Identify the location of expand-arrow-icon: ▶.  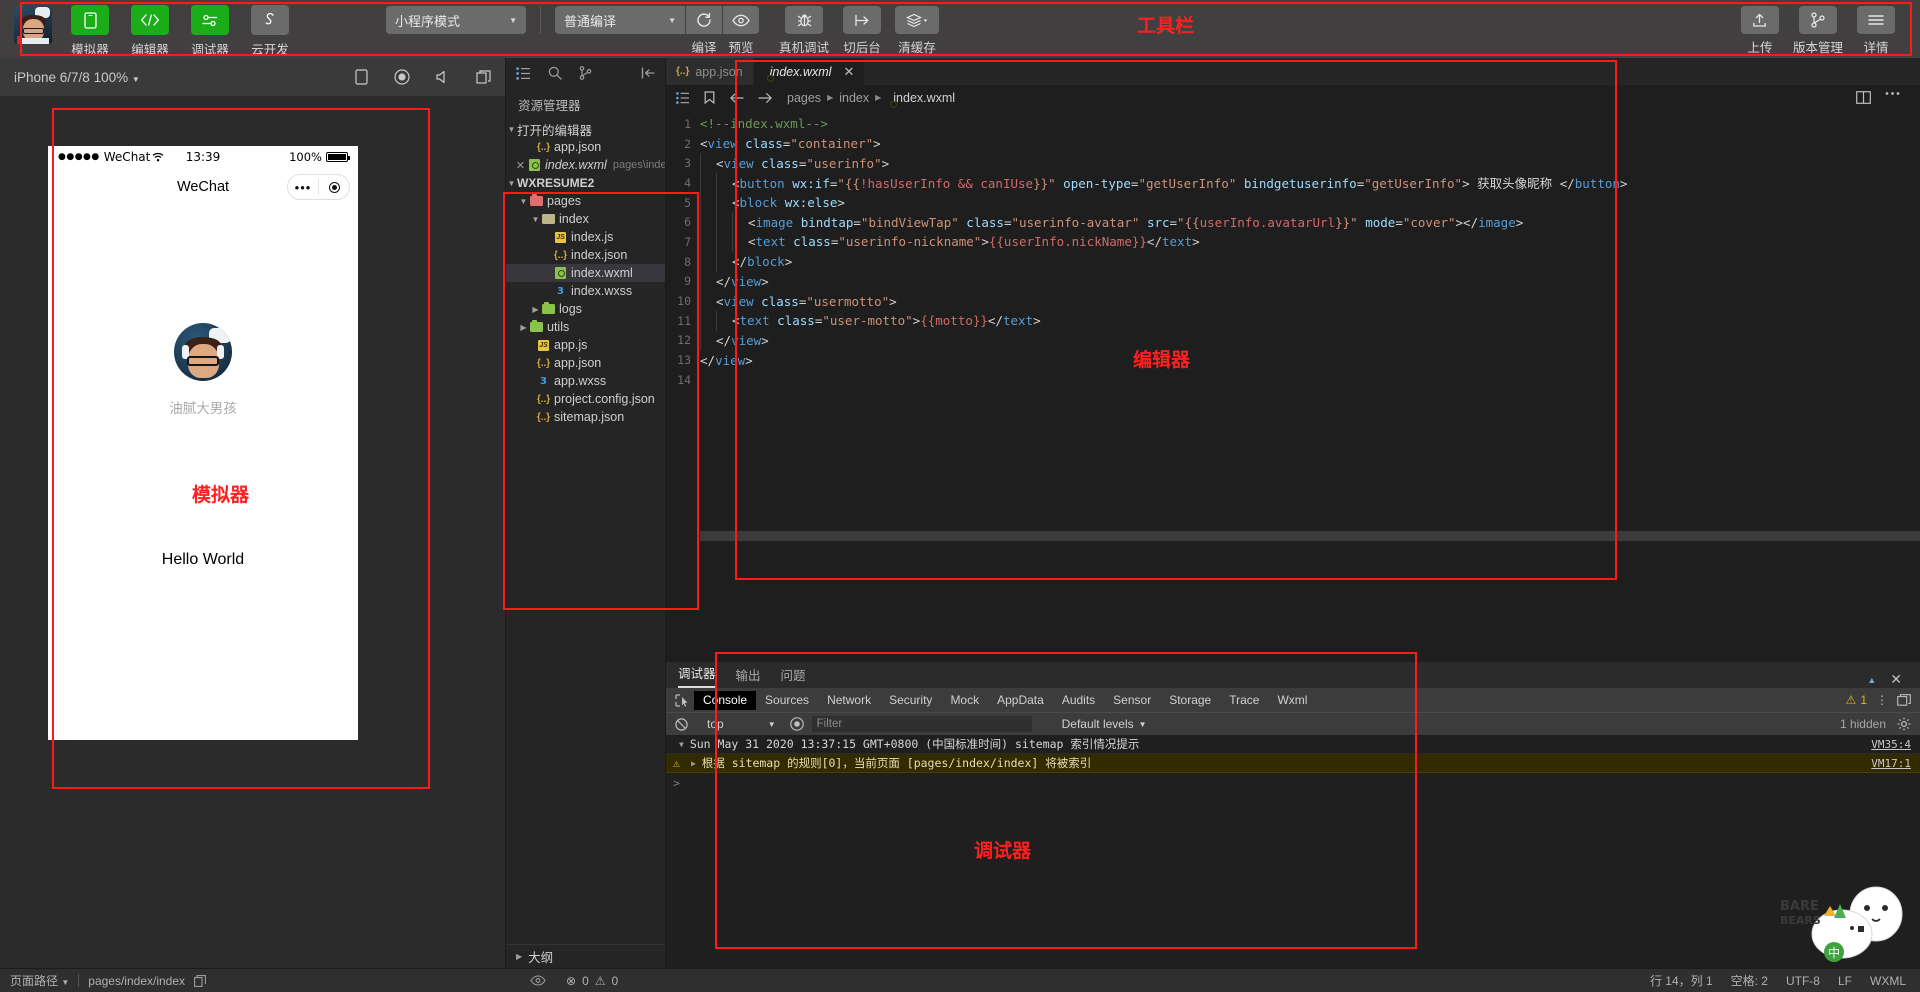
(693, 763).